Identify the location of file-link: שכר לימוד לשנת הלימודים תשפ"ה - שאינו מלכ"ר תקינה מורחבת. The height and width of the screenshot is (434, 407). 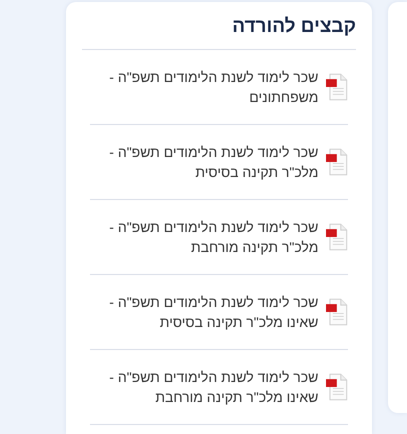
(204, 386).